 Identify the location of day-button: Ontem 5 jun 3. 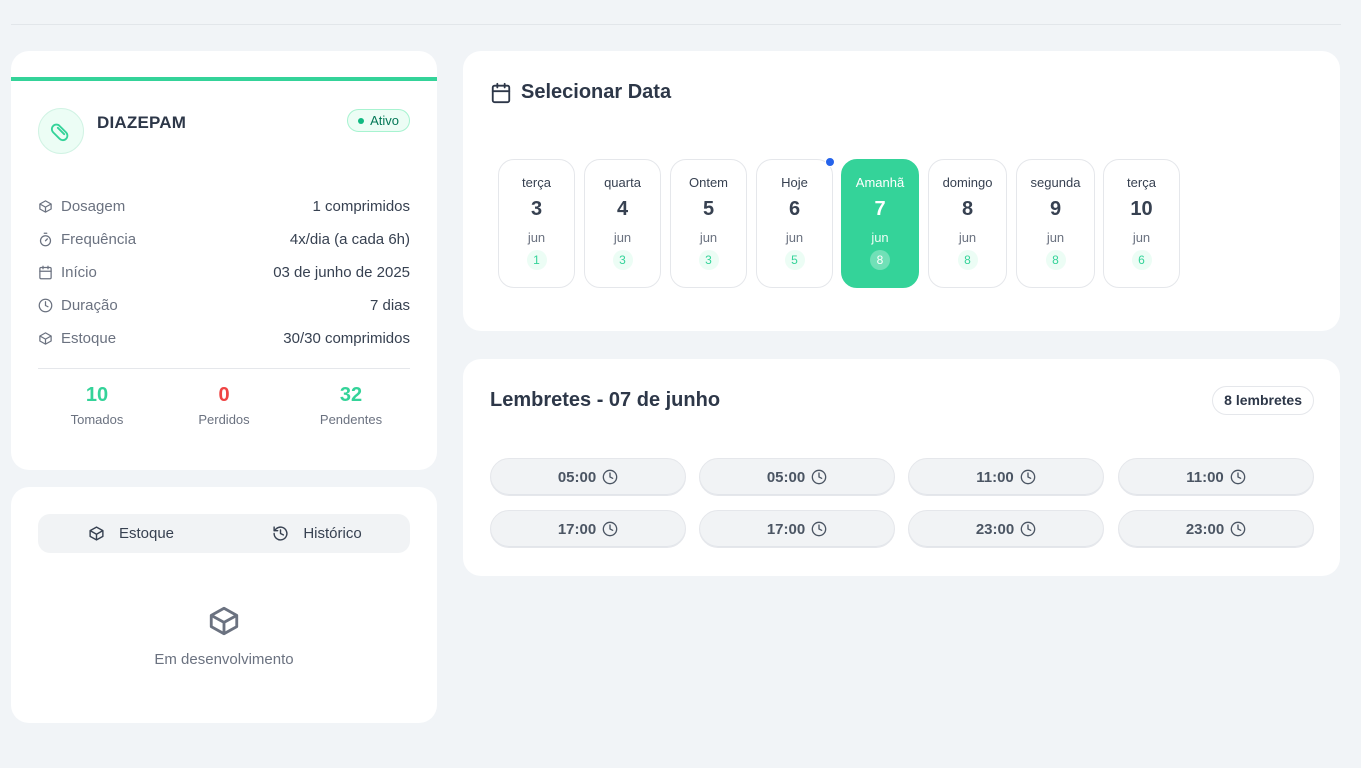
(708, 223).